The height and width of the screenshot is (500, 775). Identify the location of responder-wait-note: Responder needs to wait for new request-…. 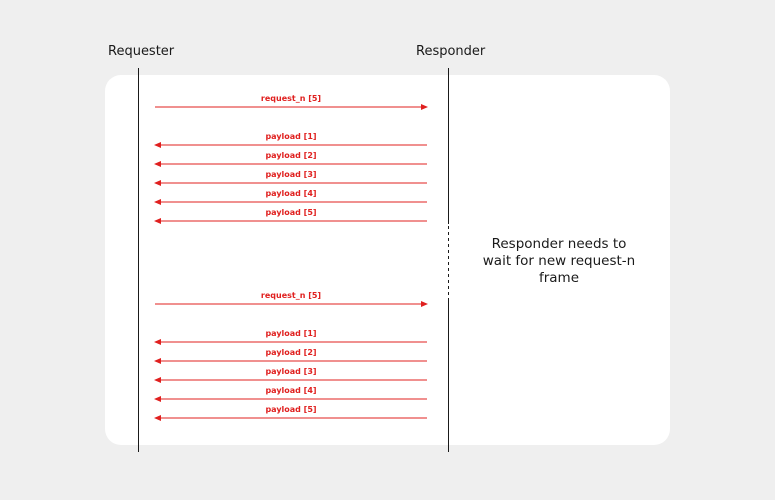
(559, 261).